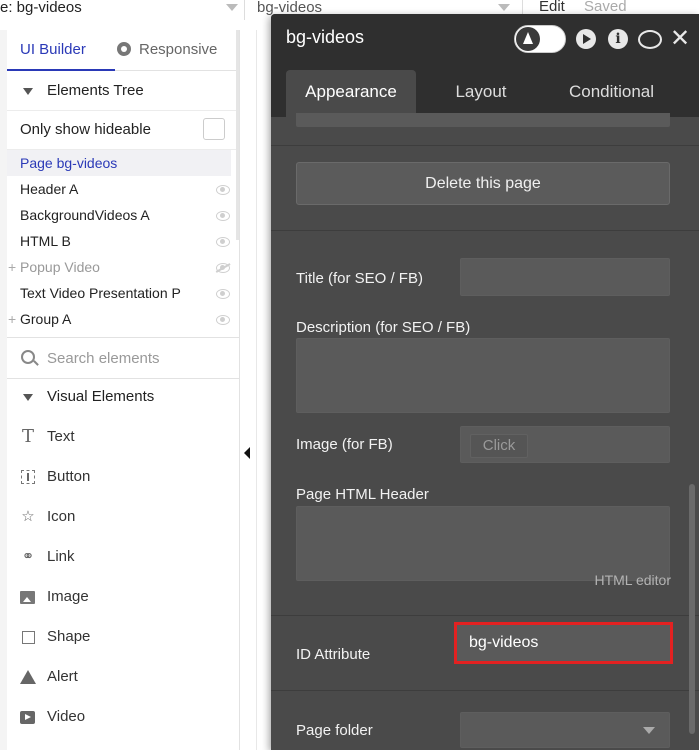 This screenshot has height=750, width=699. I want to click on shape-icon, so click(28, 637).